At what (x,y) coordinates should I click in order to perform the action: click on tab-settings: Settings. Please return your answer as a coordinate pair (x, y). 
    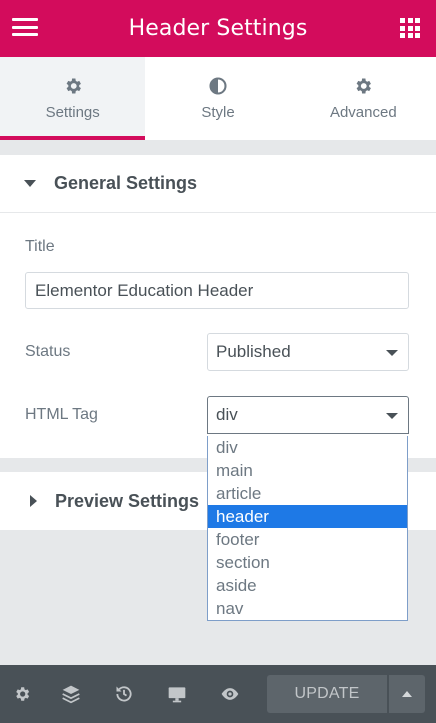
    Looking at the image, I should click on (73, 98).